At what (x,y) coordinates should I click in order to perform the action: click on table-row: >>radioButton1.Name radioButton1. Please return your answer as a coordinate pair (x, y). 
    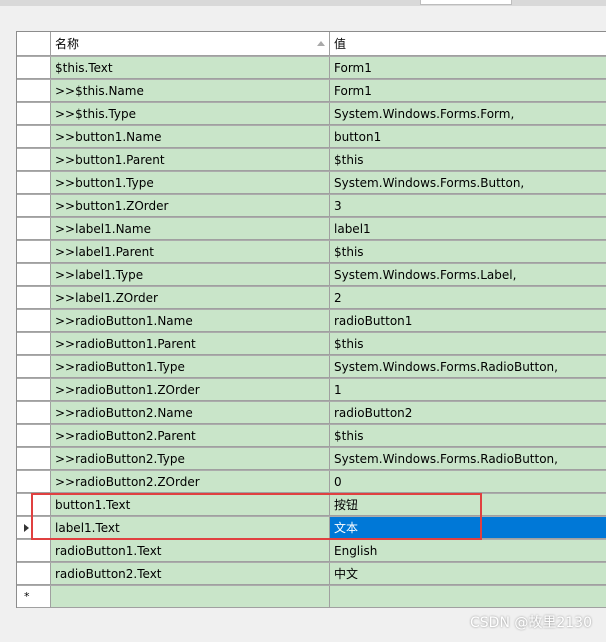
    Looking at the image, I should click on (311, 321).